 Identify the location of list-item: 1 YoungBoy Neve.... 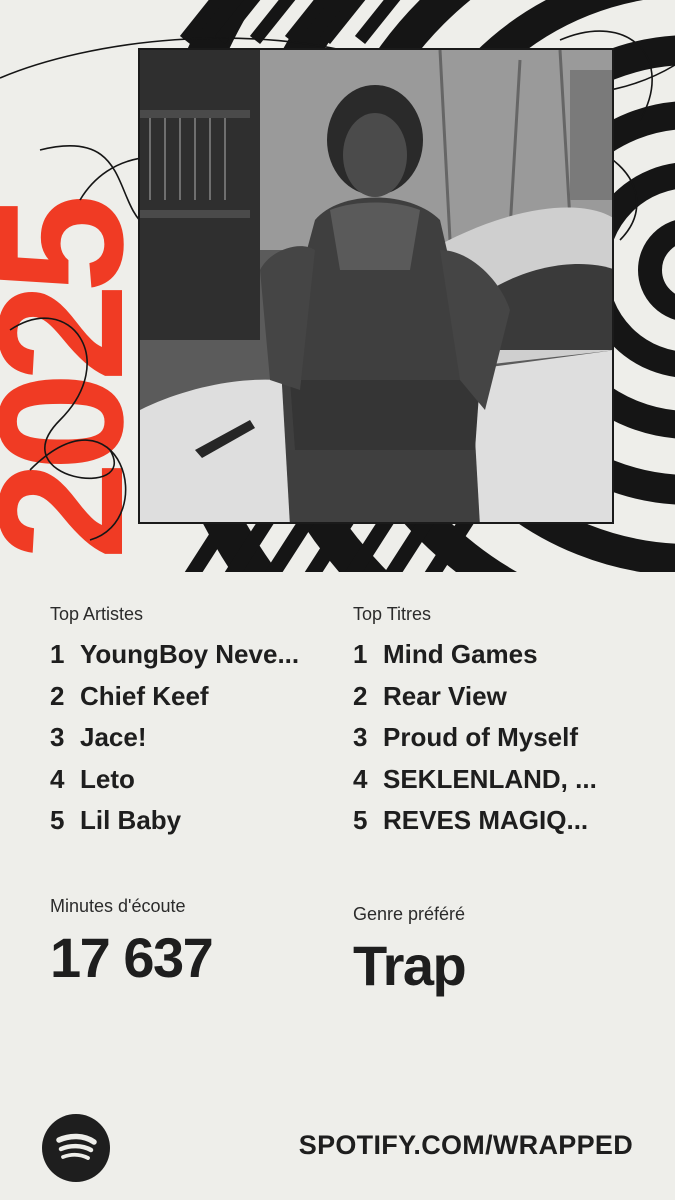
(175, 654).